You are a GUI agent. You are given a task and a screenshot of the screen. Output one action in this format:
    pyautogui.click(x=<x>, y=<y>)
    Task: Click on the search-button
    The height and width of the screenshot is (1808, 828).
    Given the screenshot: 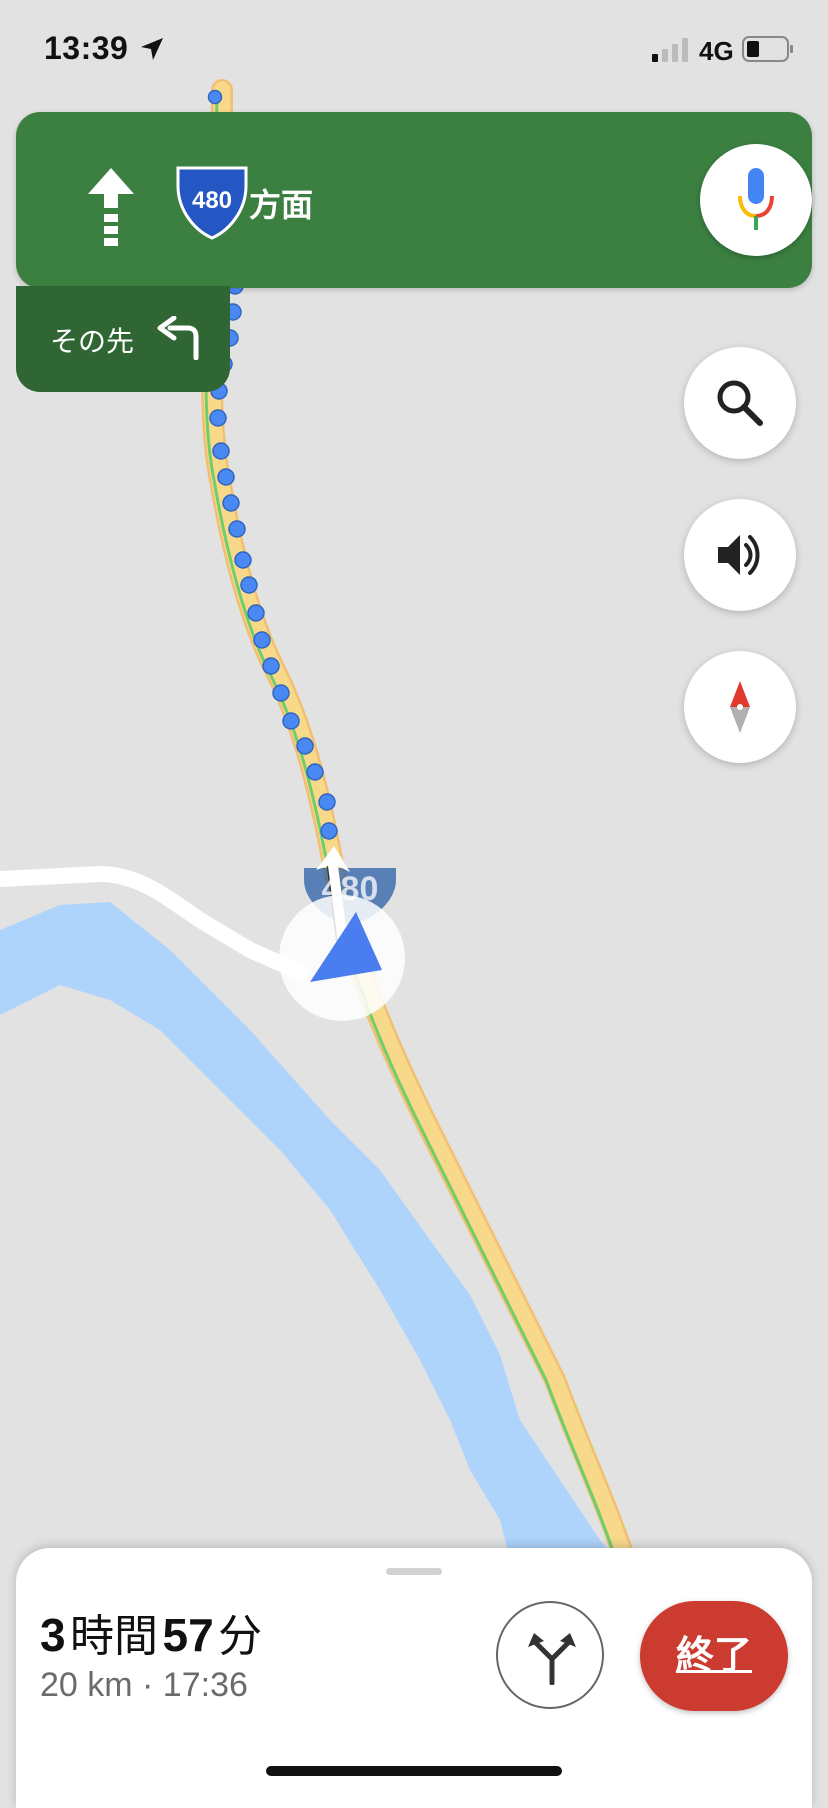 What is the action you would take?
    pyautogui.click(x=740, y=403)
    